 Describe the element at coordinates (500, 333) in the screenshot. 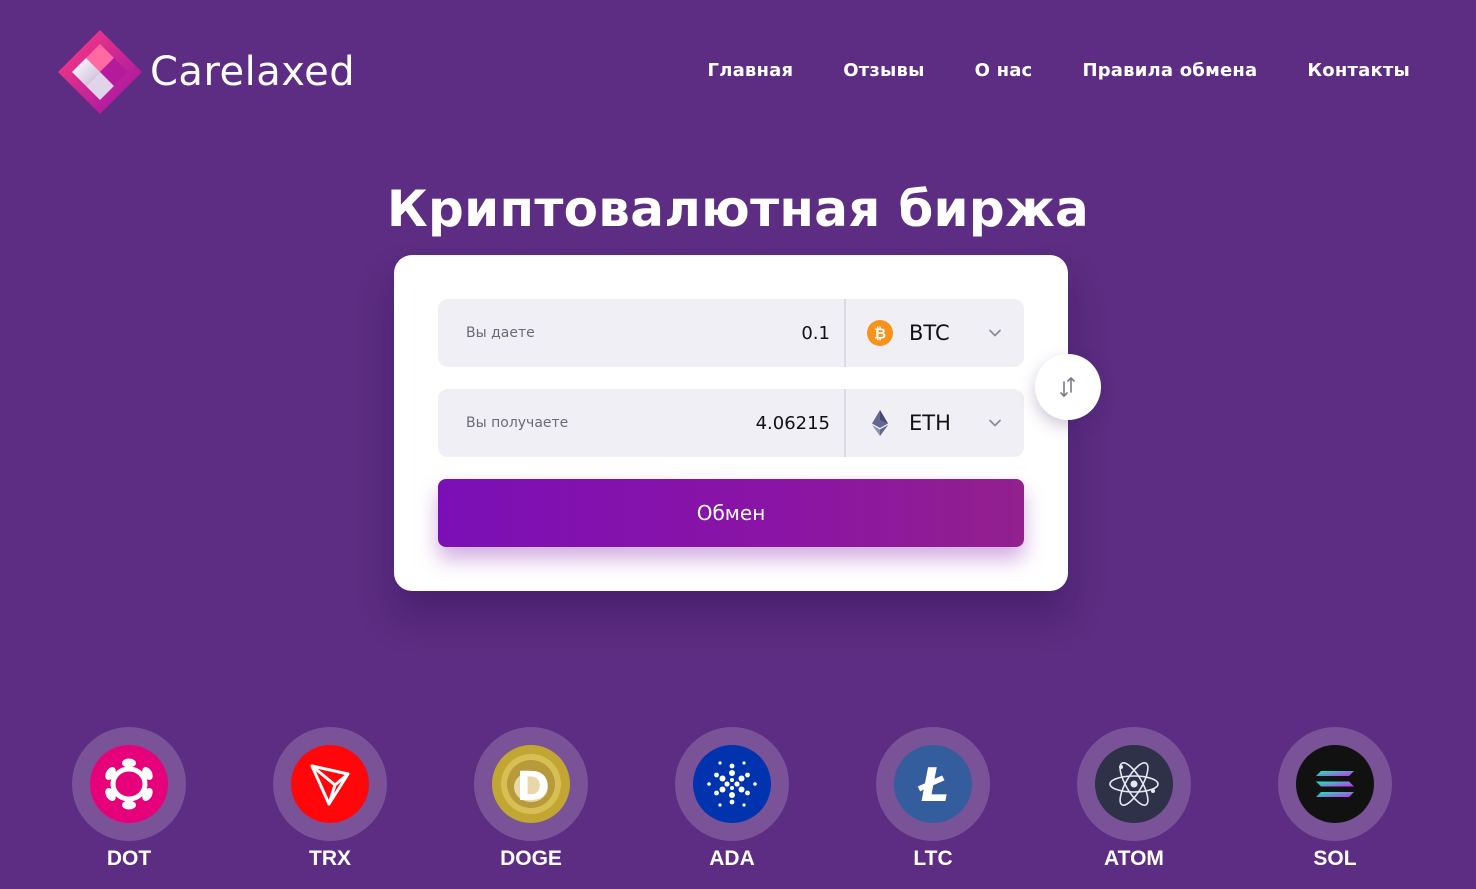

I see `give-label: Вы даете` at that location.